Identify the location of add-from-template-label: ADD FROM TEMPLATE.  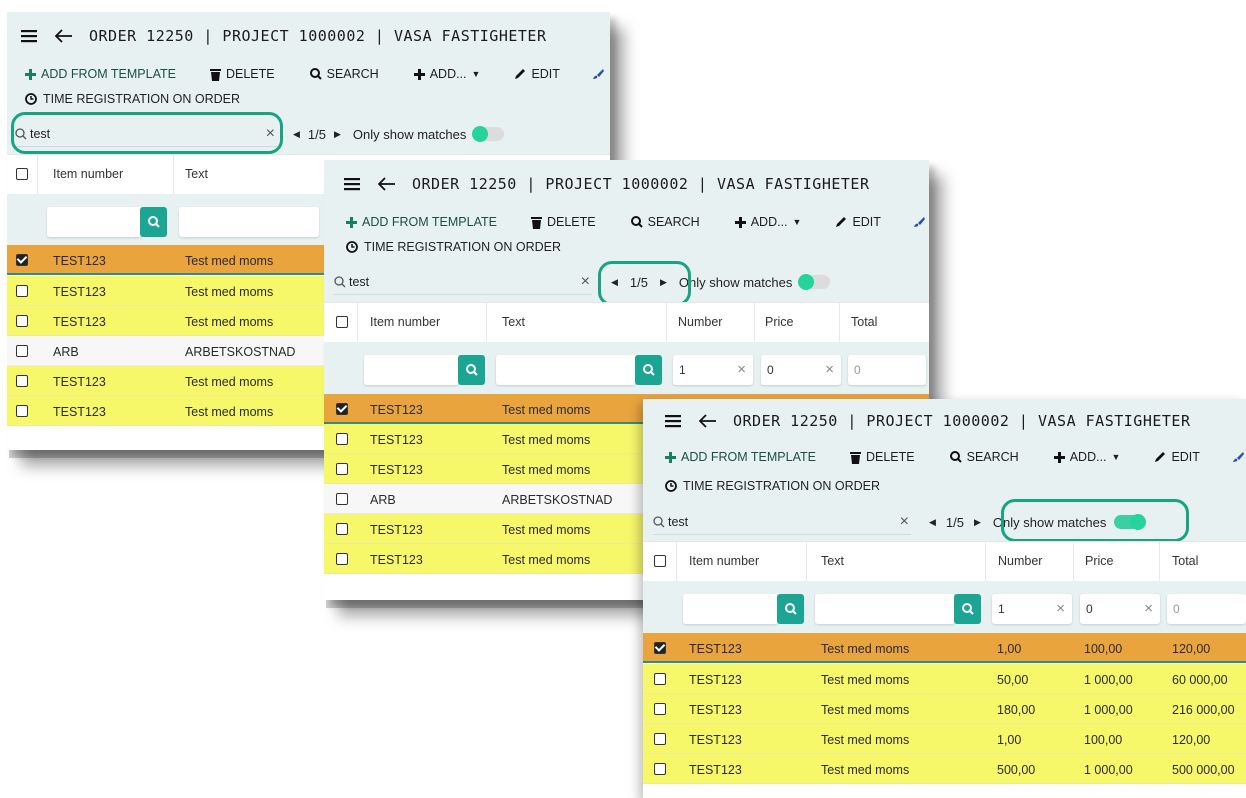
(429, 222).